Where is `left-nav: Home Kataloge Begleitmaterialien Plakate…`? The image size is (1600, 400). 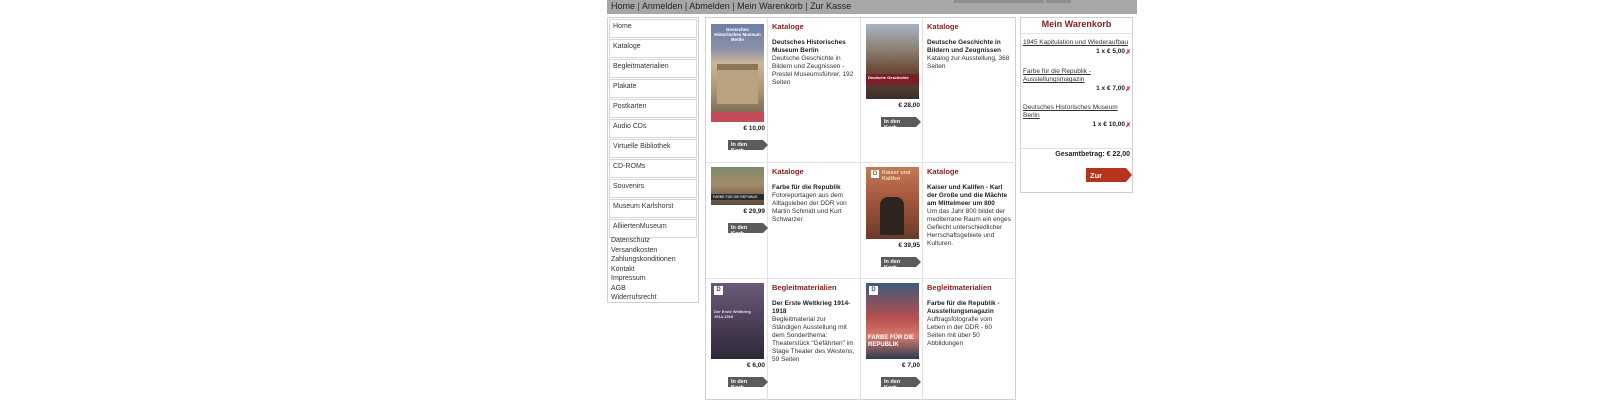 left-nav: Home Kataloge Begleitmaterialien Plakate… is located at coordinates (653, 160).